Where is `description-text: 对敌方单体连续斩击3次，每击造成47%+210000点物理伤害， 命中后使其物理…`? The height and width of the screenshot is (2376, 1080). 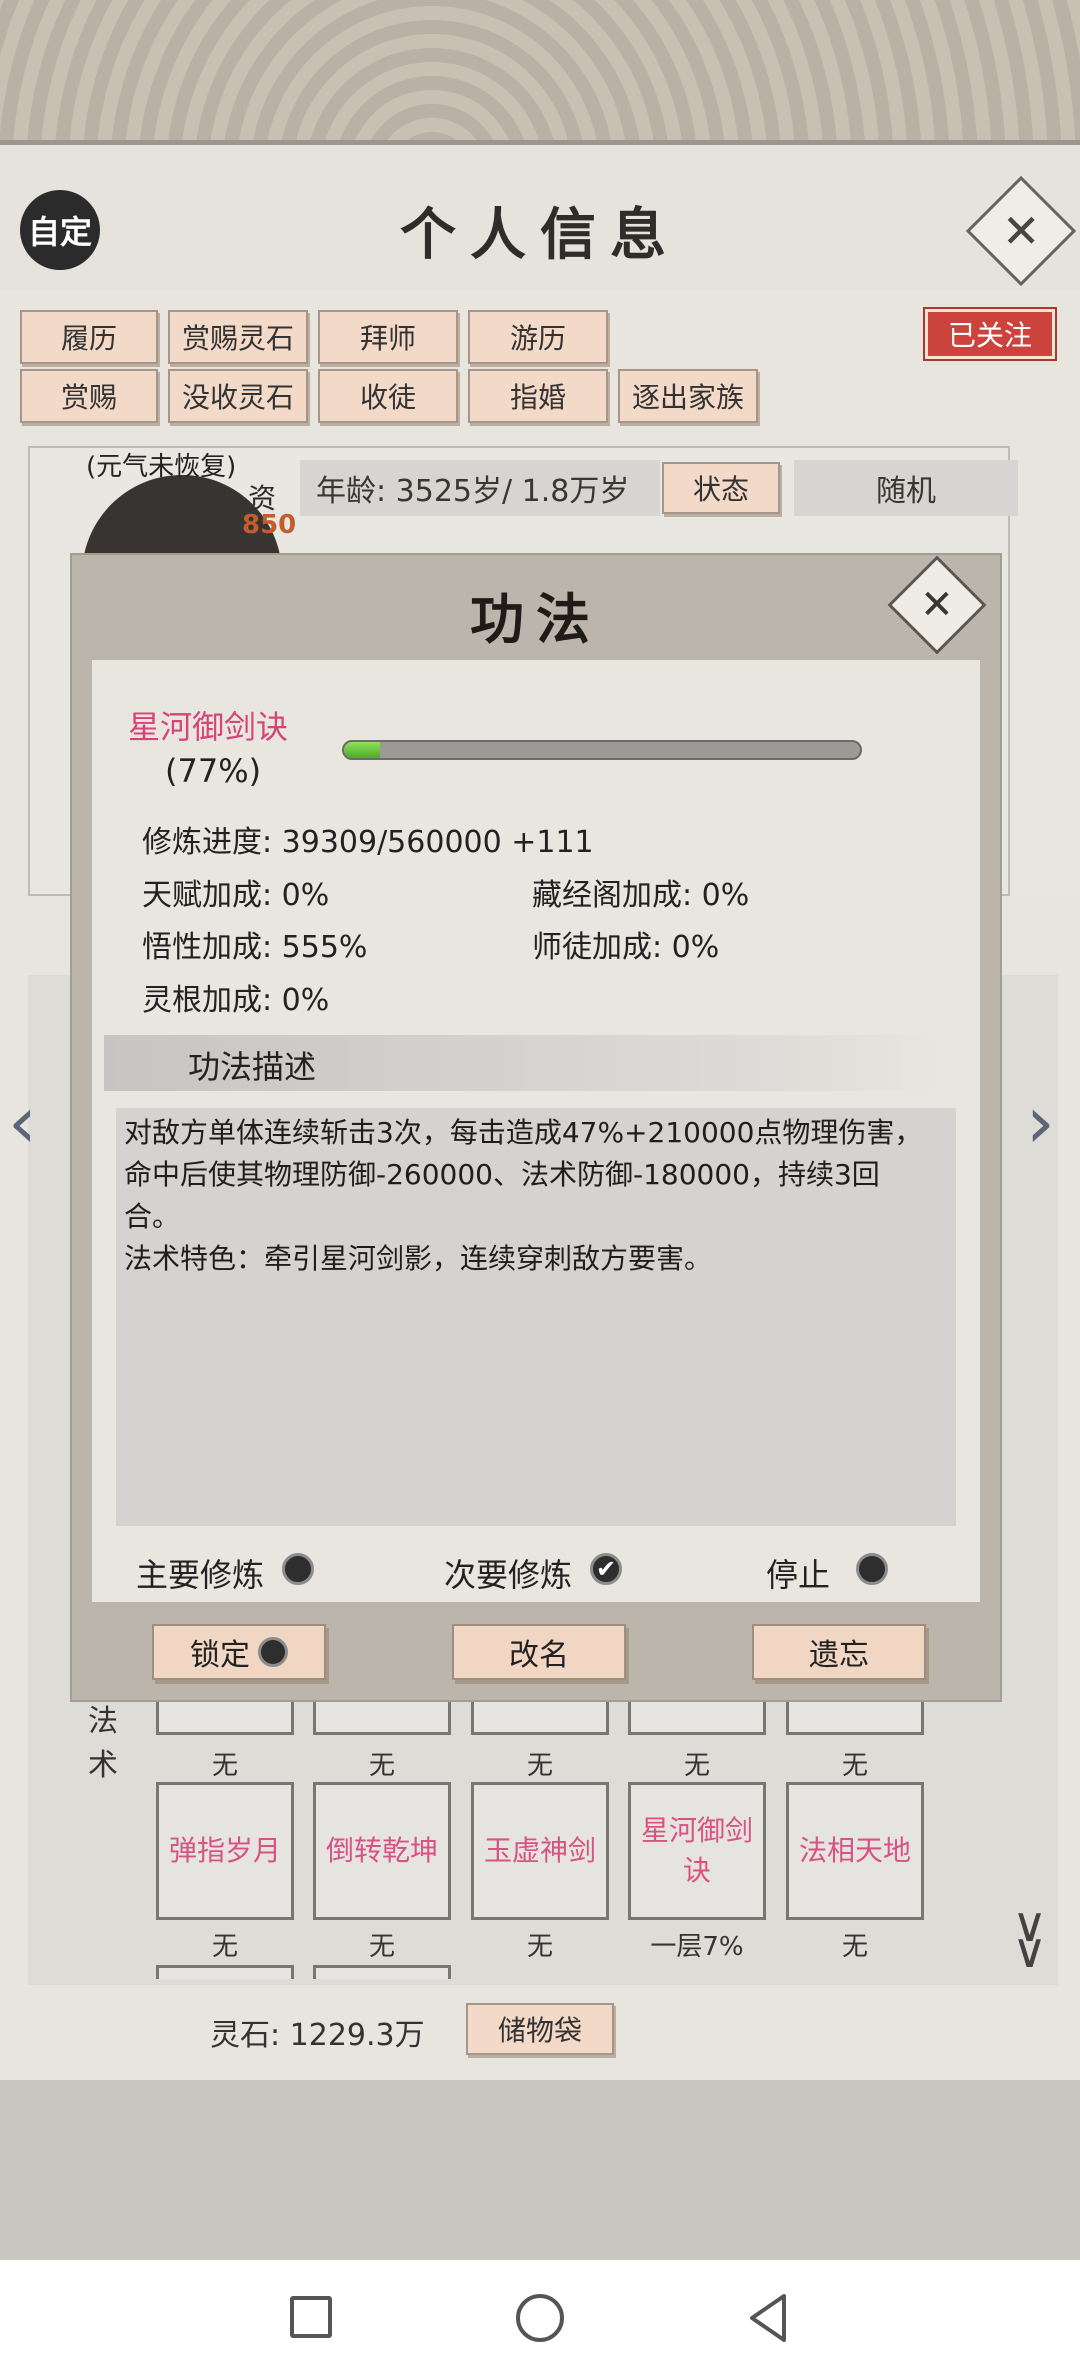 description-text: 对敌方单体连续斩击3次，每击造成47%+210000点物理伤害， 命中后使其物理… is located at coordinates (537, 1196).